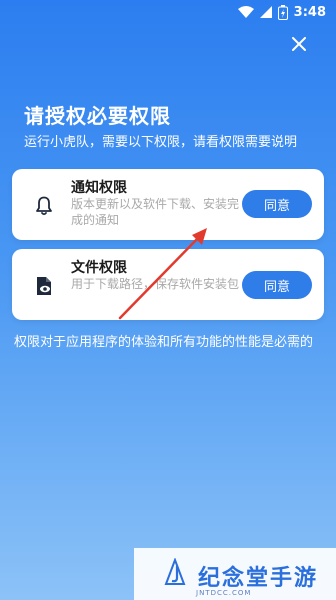 The height and width of the screenshot is (600, 336). Describe the element at coordinates (277, 204) in the screenshot. I see `agree-notification-button: 同意` at that location.